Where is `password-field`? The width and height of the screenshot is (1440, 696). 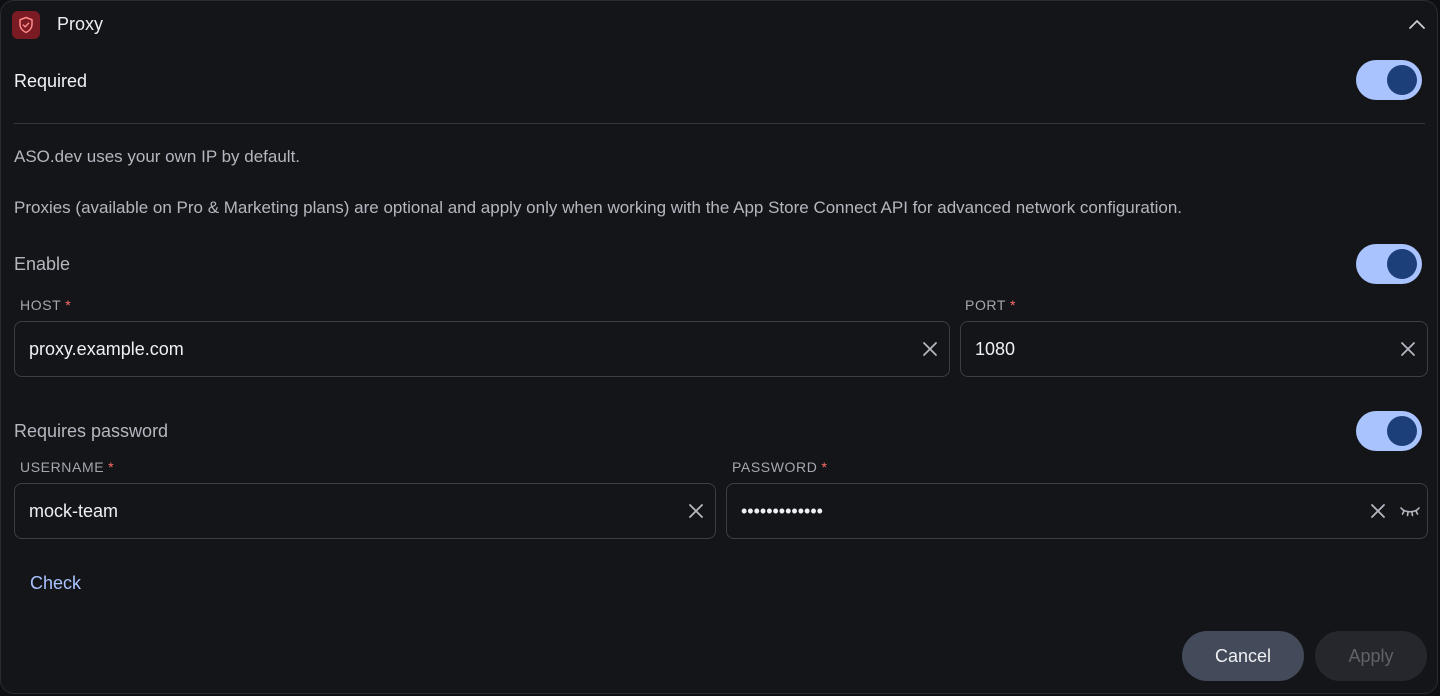 password-field is located at coordinates (1077, 511).